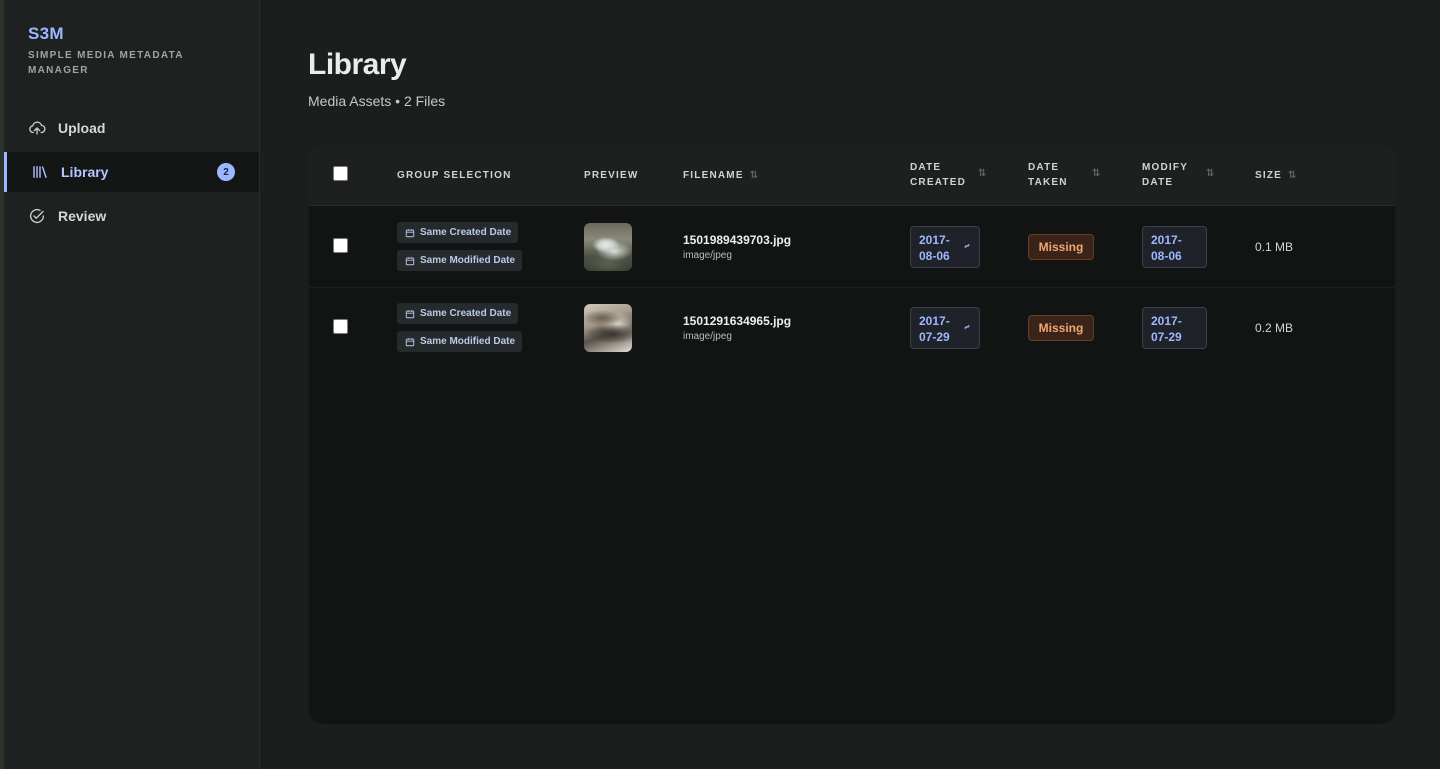 Image resolution: width=1440 pixels, height=769 pixels. I want to click on library-count-badge: 2, so click(226, 172).